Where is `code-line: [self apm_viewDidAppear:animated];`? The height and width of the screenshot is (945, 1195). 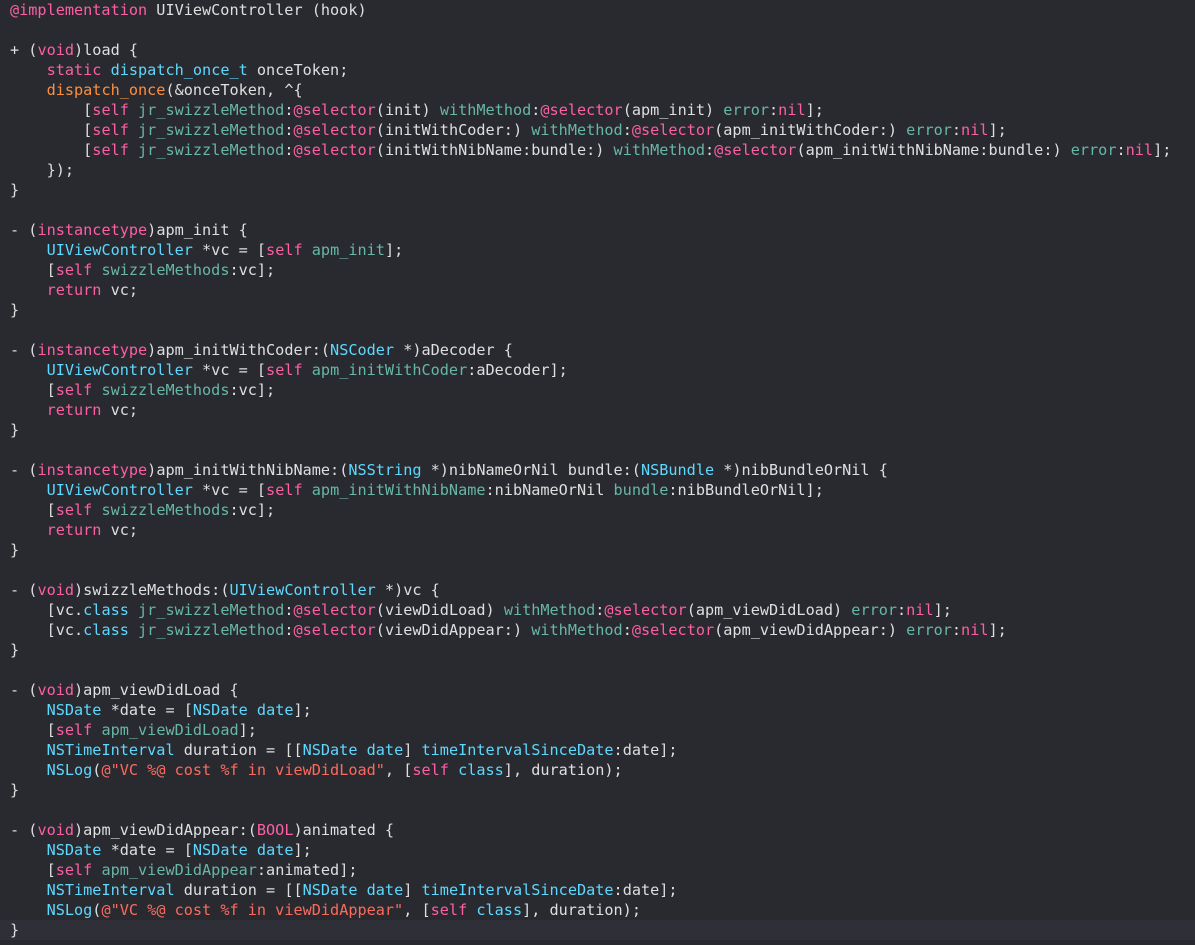
code-line: [self apm_viewDidAppear:animated]; is located at coordinates (590, 870).